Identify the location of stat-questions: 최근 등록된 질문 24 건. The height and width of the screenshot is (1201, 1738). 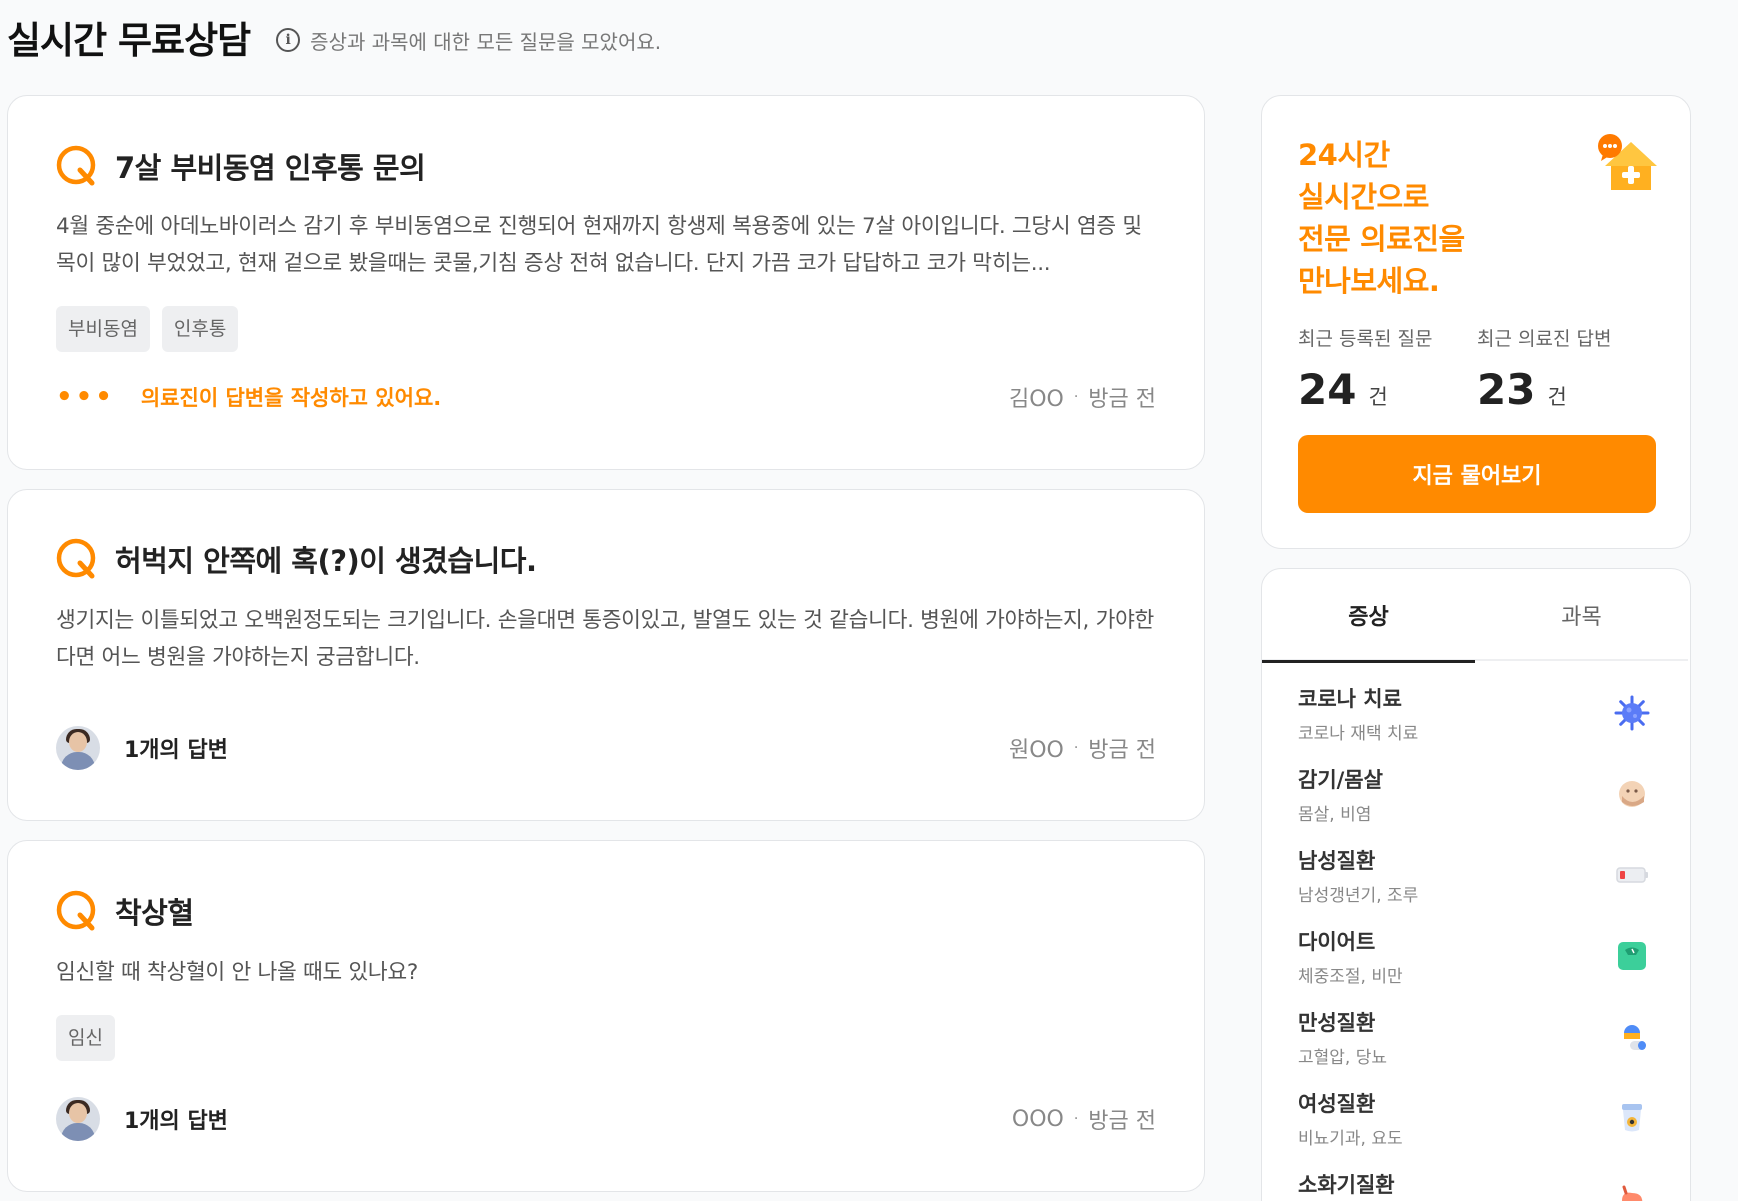
(1365, 369).